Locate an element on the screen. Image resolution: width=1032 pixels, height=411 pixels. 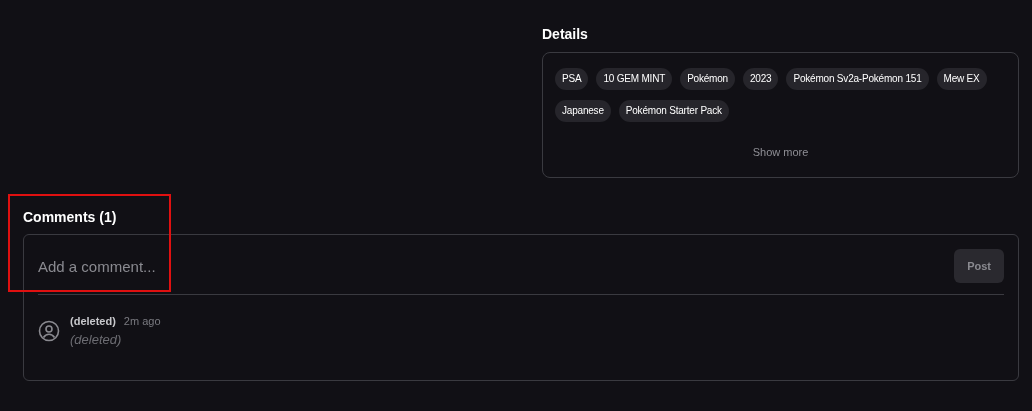
tag: Pokémon Starter Pack is located at coordinates (673, 111).